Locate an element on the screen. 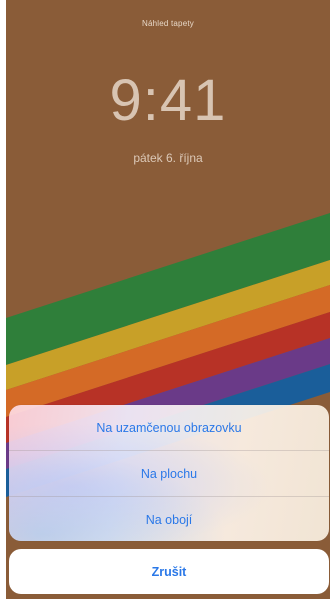 This screenshot has height=599, width=330. lock-screen-date: pátek 6. října is located at coordinates (168, 158).